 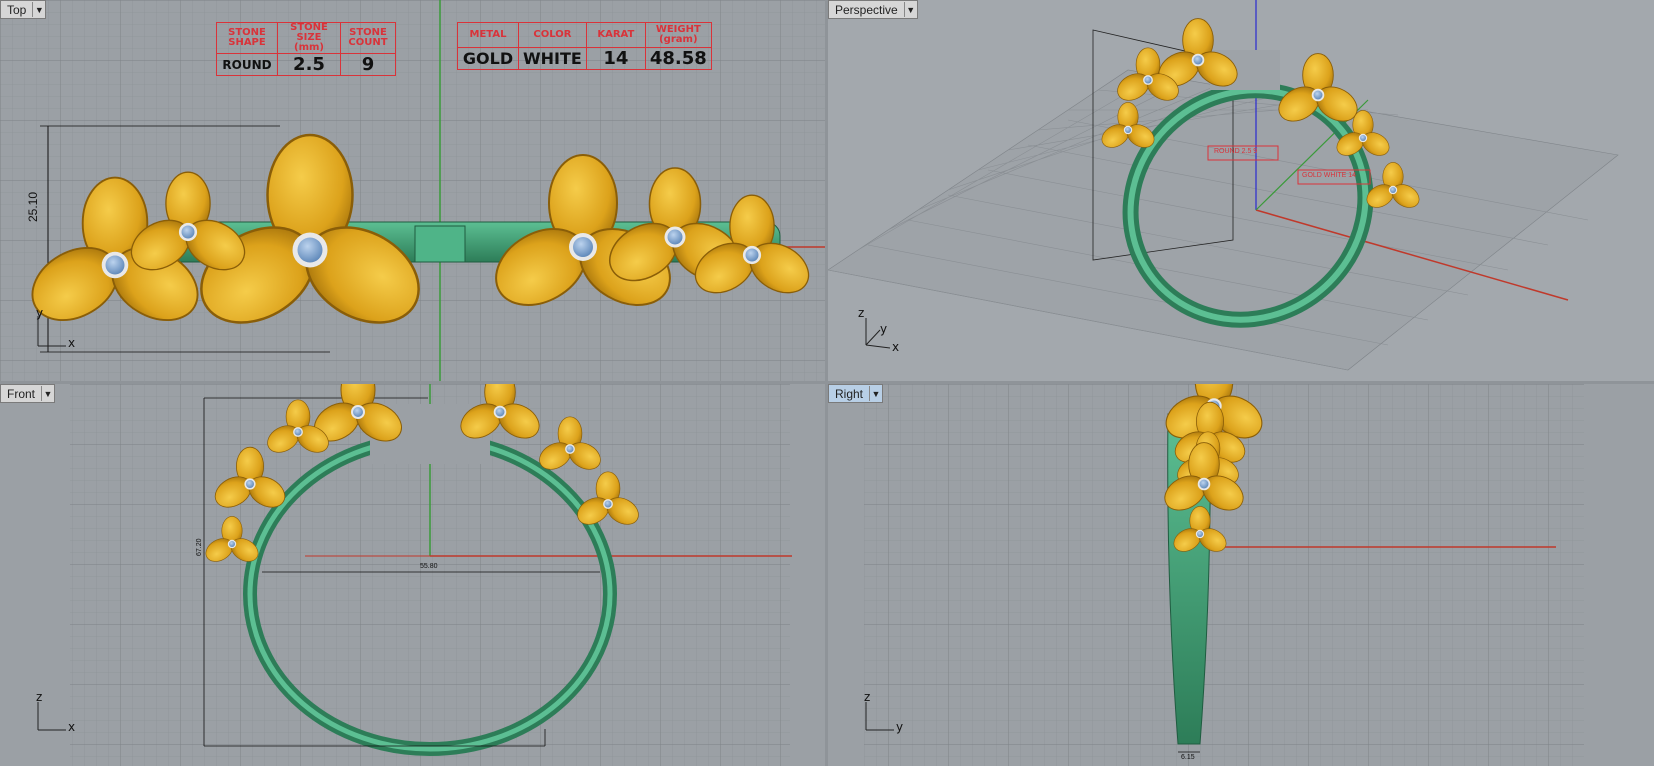 What do you see at coordinates (488, 58) in the screenshot?
I see `value-metal: GOLD` at bounding box center [488, 58].